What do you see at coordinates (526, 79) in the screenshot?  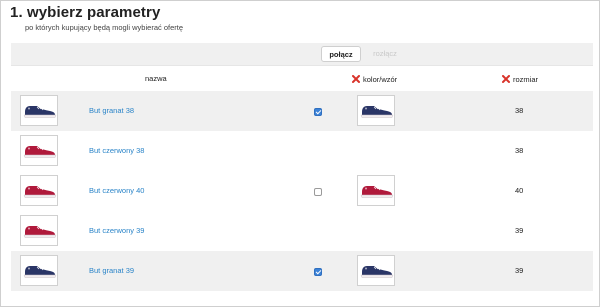 I see `column-header-size-label: rozmiar` at bounding box center [526, 79].